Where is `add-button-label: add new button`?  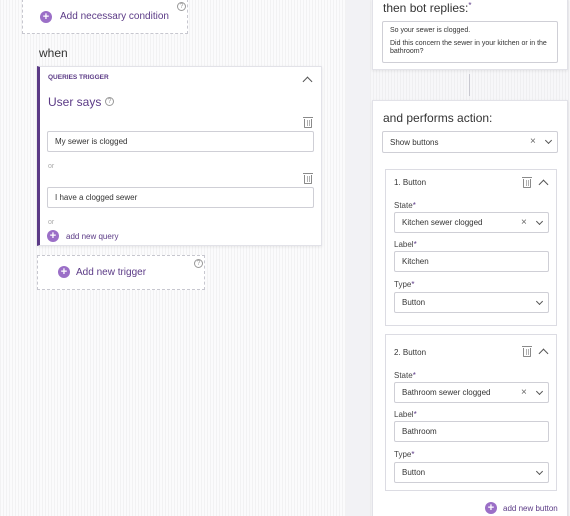 add-button-label: add new button is located at coordinates (530, 508).